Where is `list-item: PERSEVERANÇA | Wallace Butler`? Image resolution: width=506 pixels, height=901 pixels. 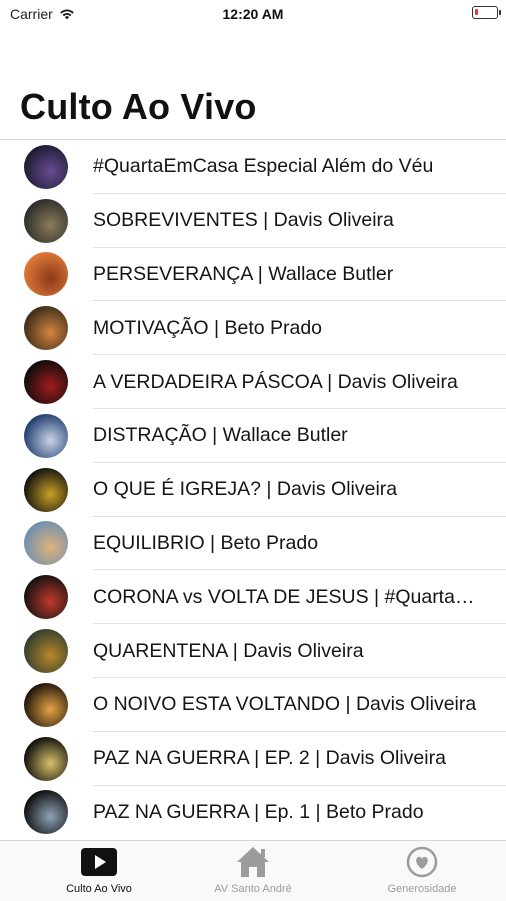
list-item: PERSEVERANÇA | Wallace Butler is located at coordinates (253, 275).